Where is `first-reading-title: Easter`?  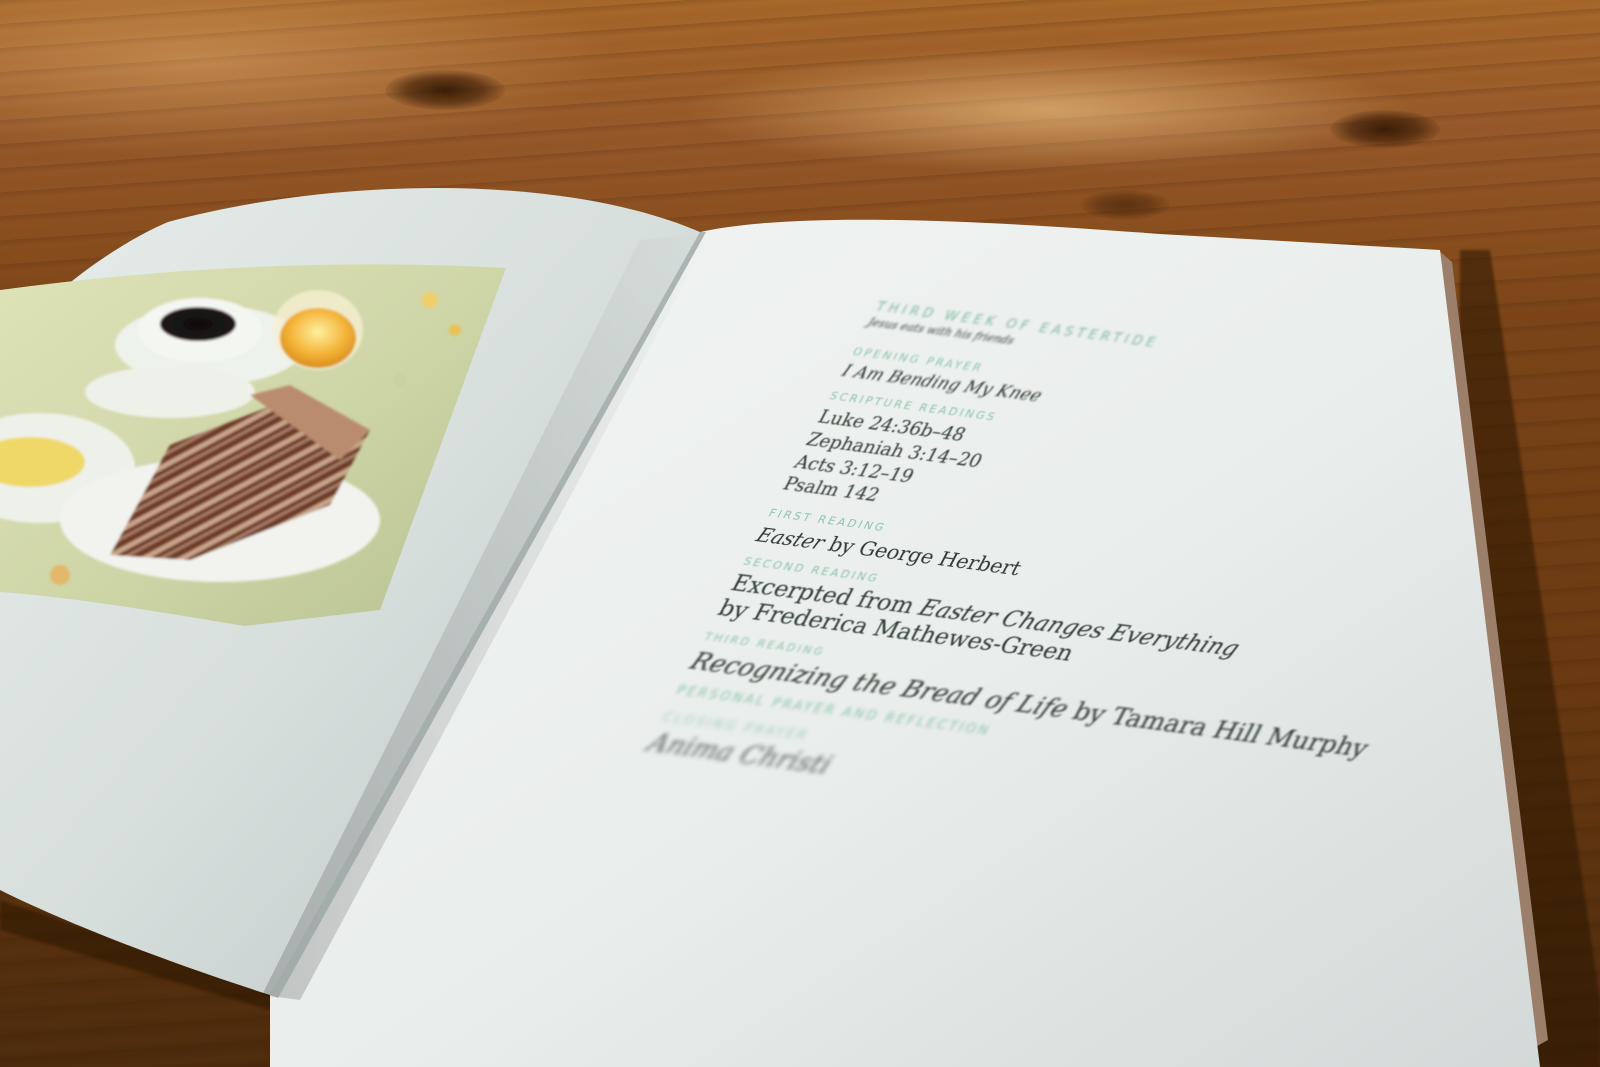 first-reading-title: Easter is located at coordinates (791, 538).